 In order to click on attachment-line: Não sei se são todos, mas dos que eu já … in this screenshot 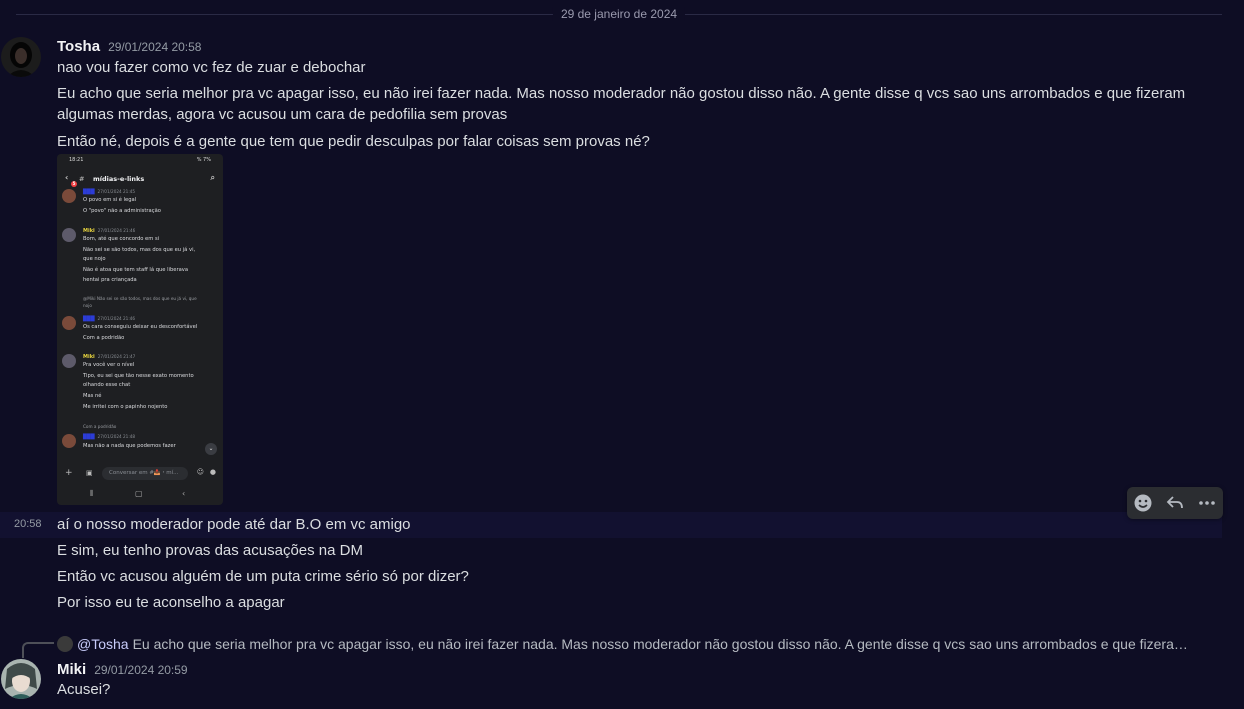, I will do `click(139, 250)`.